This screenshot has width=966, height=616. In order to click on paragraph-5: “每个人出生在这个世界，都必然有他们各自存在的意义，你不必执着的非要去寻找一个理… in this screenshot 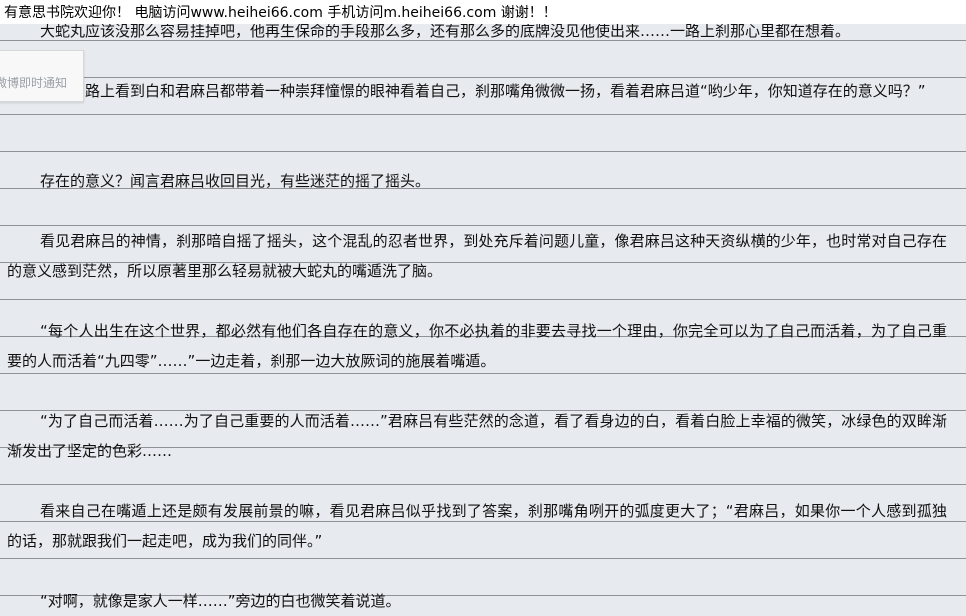, I will do `click(477, 346)`.